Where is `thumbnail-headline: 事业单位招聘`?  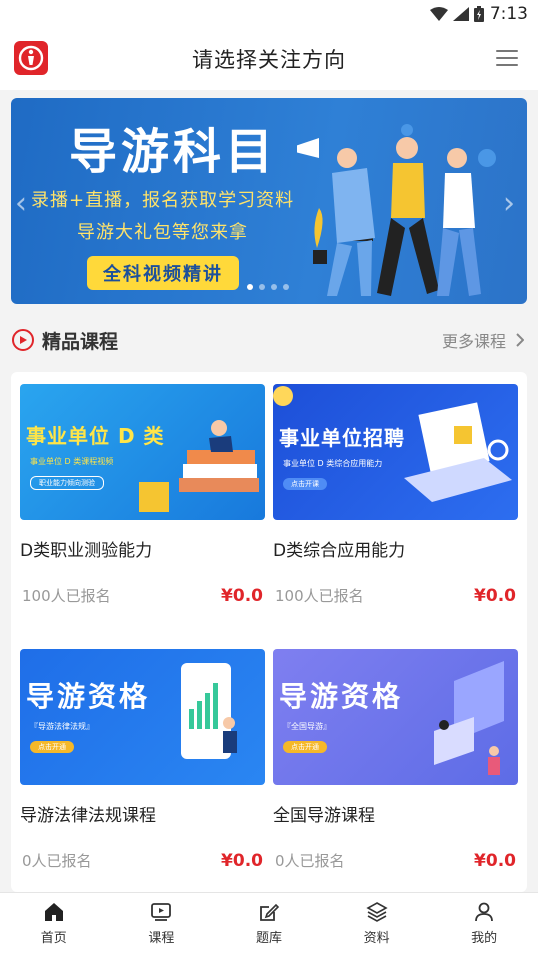 thumbnail-headline: 事业单位招聘 is located at coordinates (342, 438).